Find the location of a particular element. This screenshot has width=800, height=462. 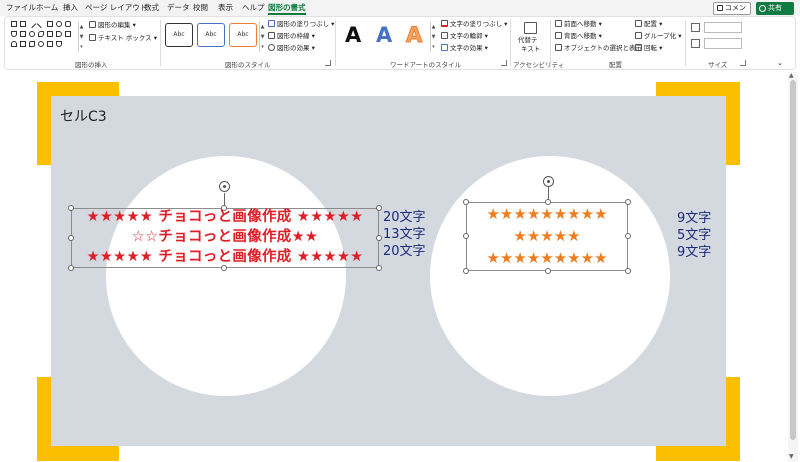

vertical-scrollbar: ▲ ▼ is located at coordinates (793, 267).